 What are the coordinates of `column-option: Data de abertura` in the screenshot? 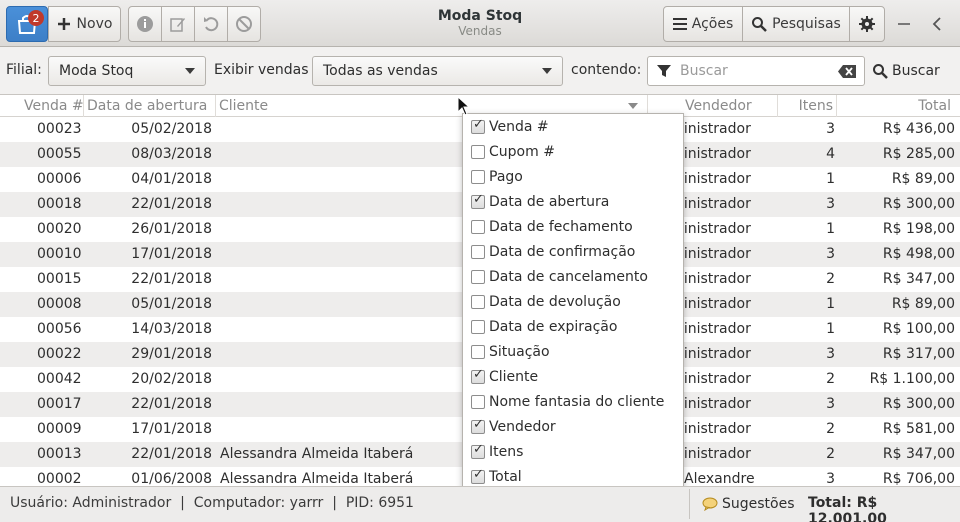 It's located at (574, 201).